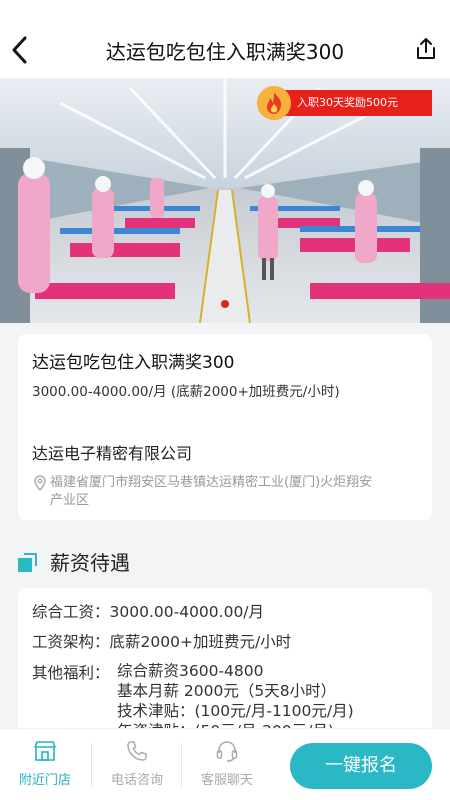  I want to click on tab-customer-chat: 客服聊天, so click(227, 764).